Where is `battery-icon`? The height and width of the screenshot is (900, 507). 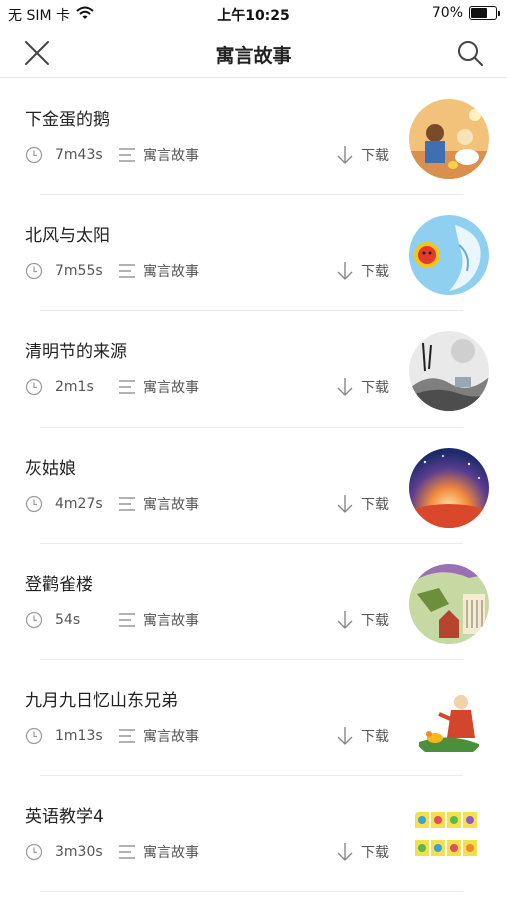 battery-icon is located at coordinates (484, 13).